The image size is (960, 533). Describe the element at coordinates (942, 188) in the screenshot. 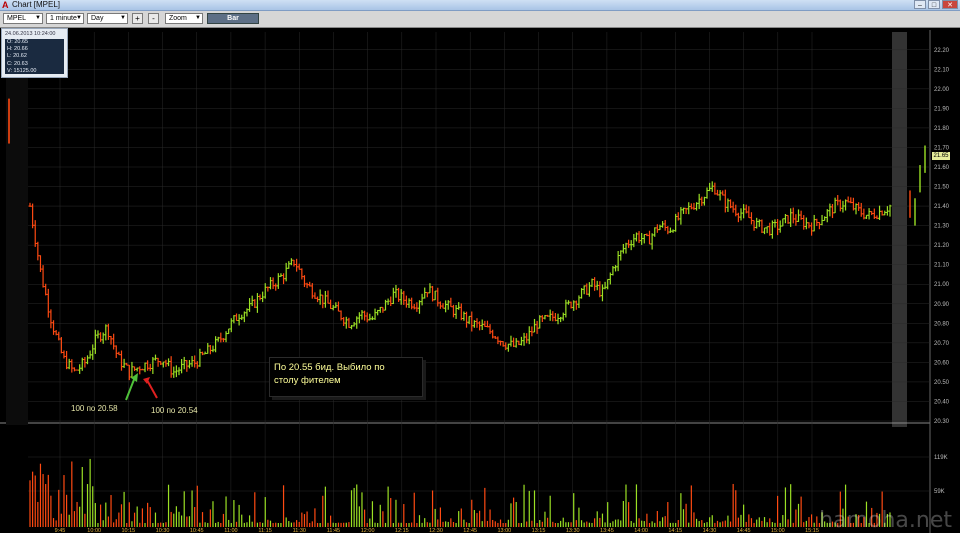

I see `price-tick-label: 21.50` at that location.